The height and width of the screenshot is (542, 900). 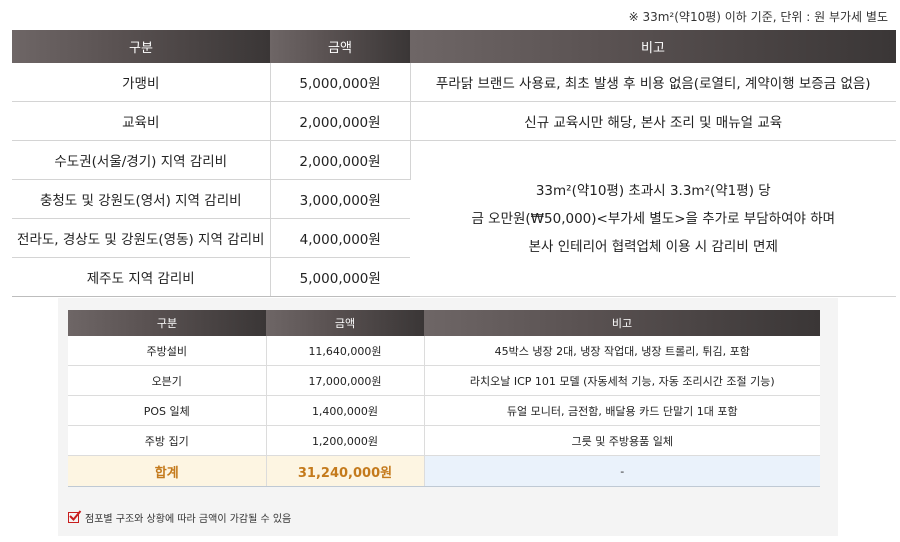 What do you see at coordinates (141, 238) in the screenshot?
I see `row-label: 전라도, 경상도 및 강원도(영동) 지역 감리비` at bounding box center [141, 238].